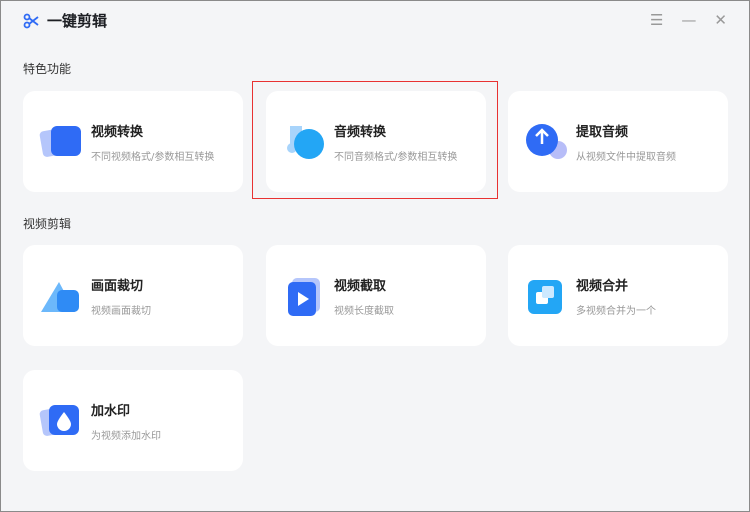  I want to click on feature-desc: 不同视频格式/参数相互转换, so click(153, 157).